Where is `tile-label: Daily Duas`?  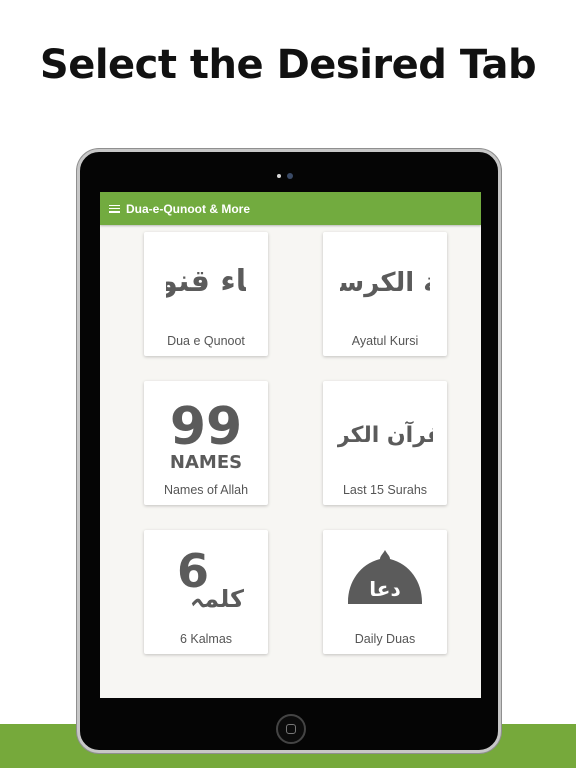
tile-label: Daily Duas is located at coordinates (385, 639).